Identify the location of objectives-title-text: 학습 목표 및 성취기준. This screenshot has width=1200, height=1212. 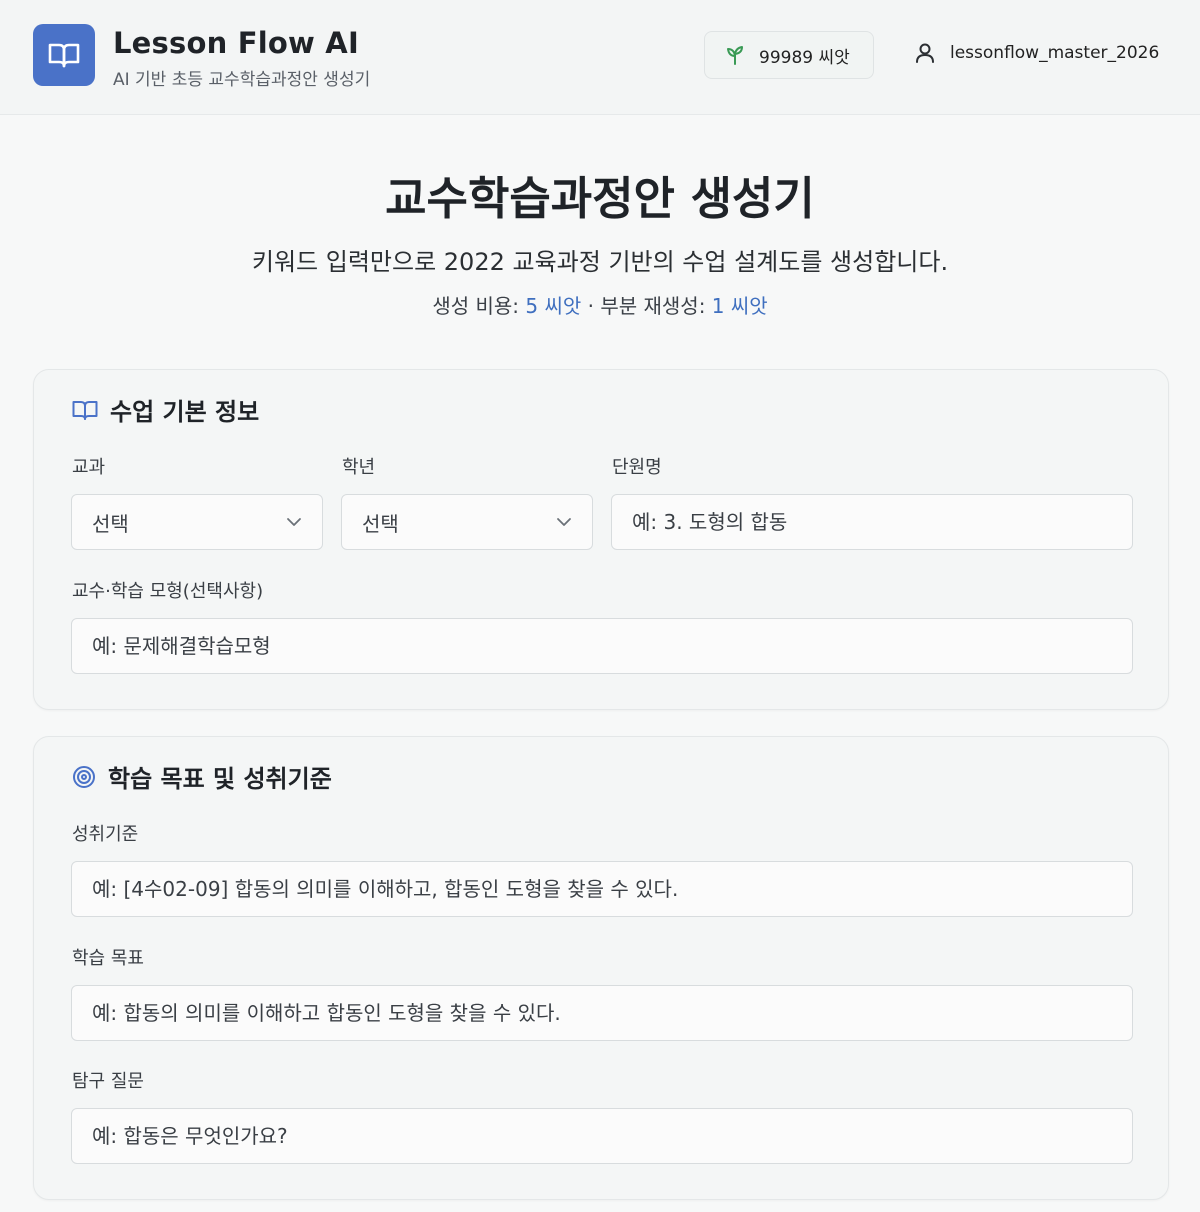
(220, 779).